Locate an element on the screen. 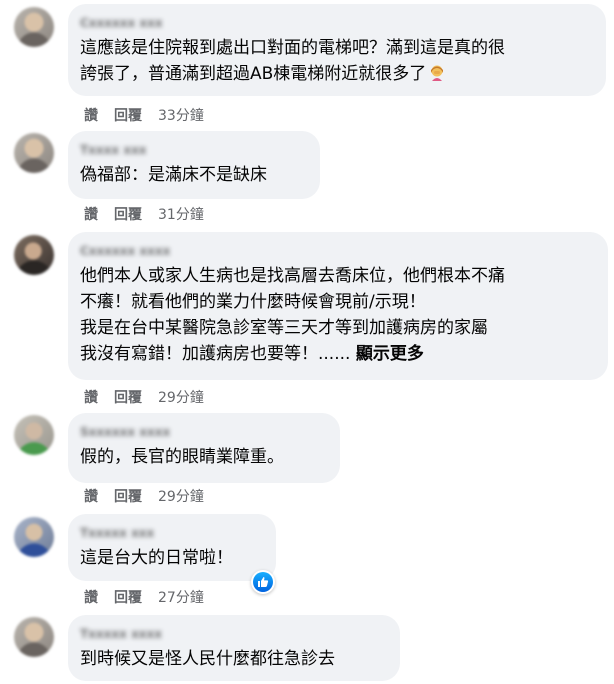  comment-text: 假的，長官的眼睛業障重。 is located at coordinates (204, 457).